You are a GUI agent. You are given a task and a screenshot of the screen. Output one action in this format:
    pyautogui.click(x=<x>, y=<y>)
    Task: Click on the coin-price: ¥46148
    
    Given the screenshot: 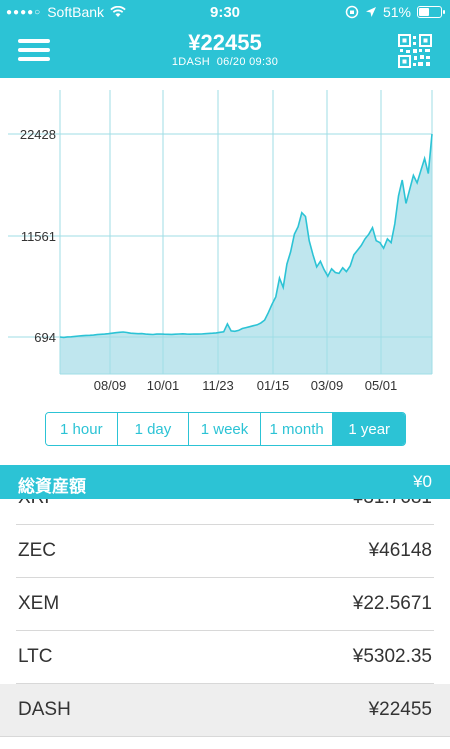 What is the action you would take?
    pyautogui.click(x=400, y=550)
    